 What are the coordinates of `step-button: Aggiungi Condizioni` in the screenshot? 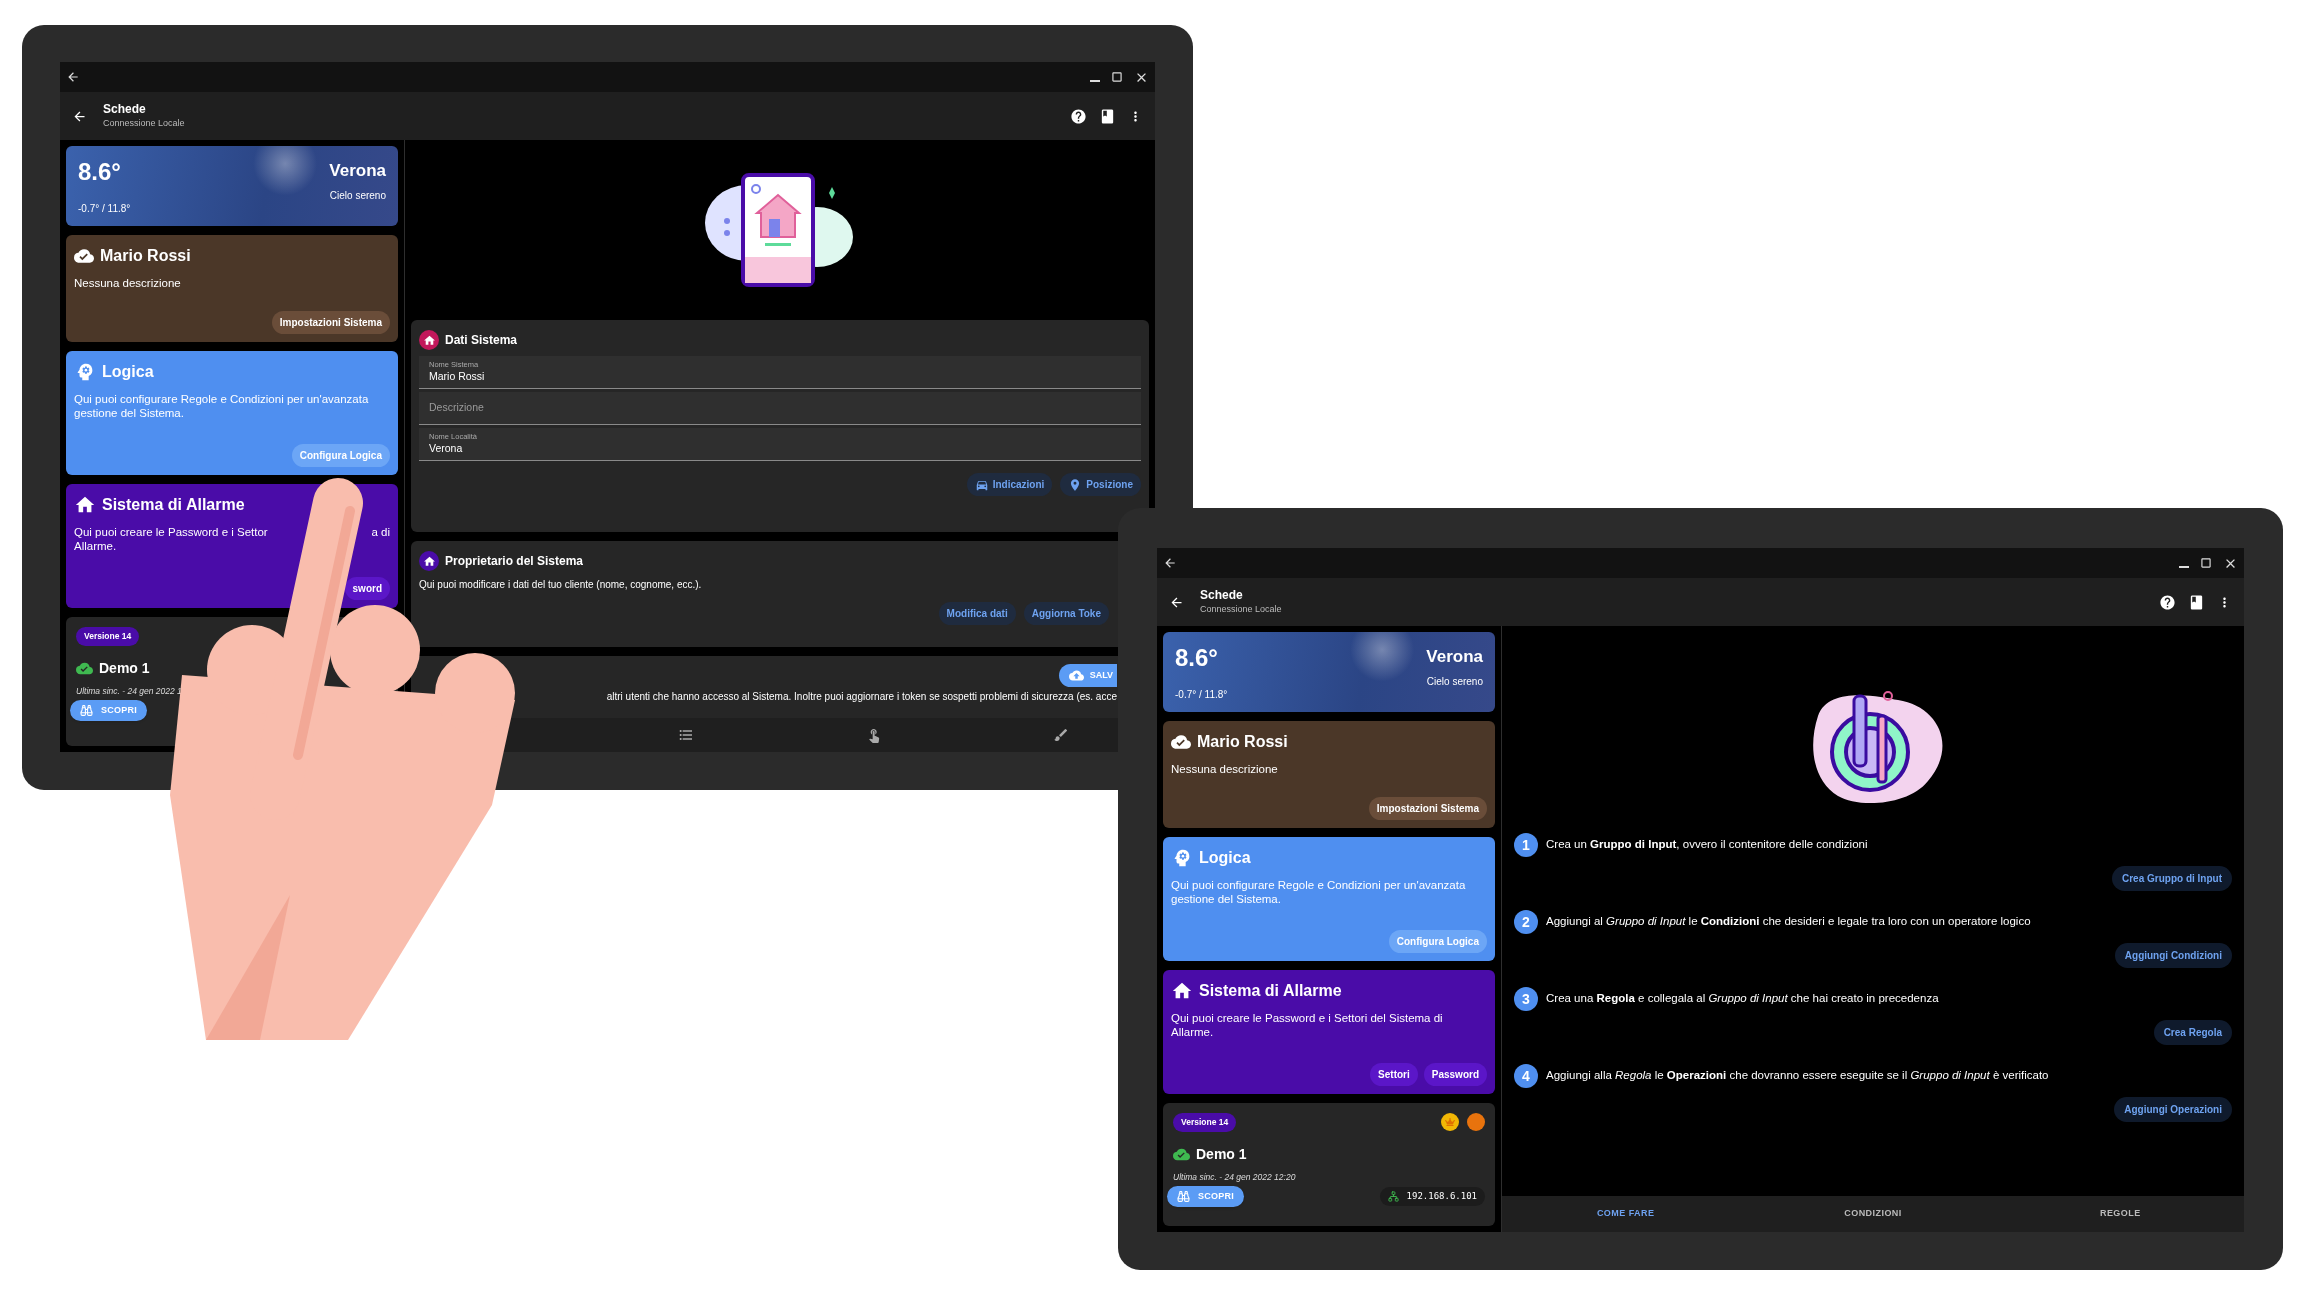 It's located at (2173, 955).